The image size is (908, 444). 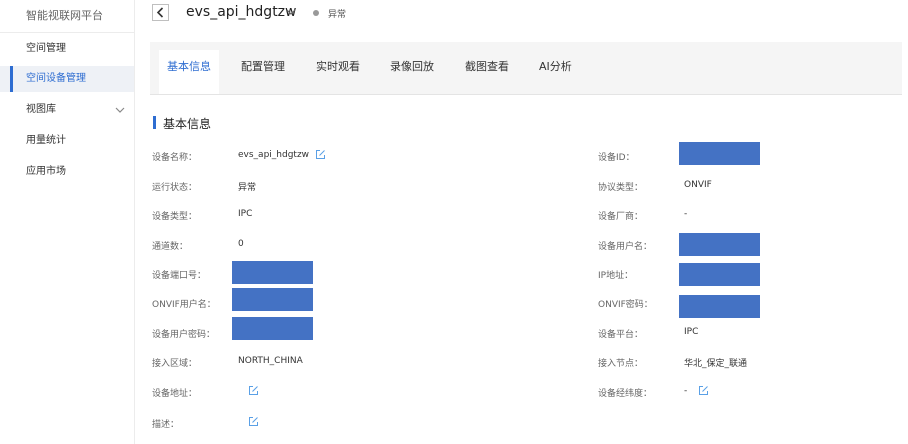 What do you see at coordinates (245, 214) in the screenshot?
I see `field-value-device-type: IPC` at bounding box center [245, 214].